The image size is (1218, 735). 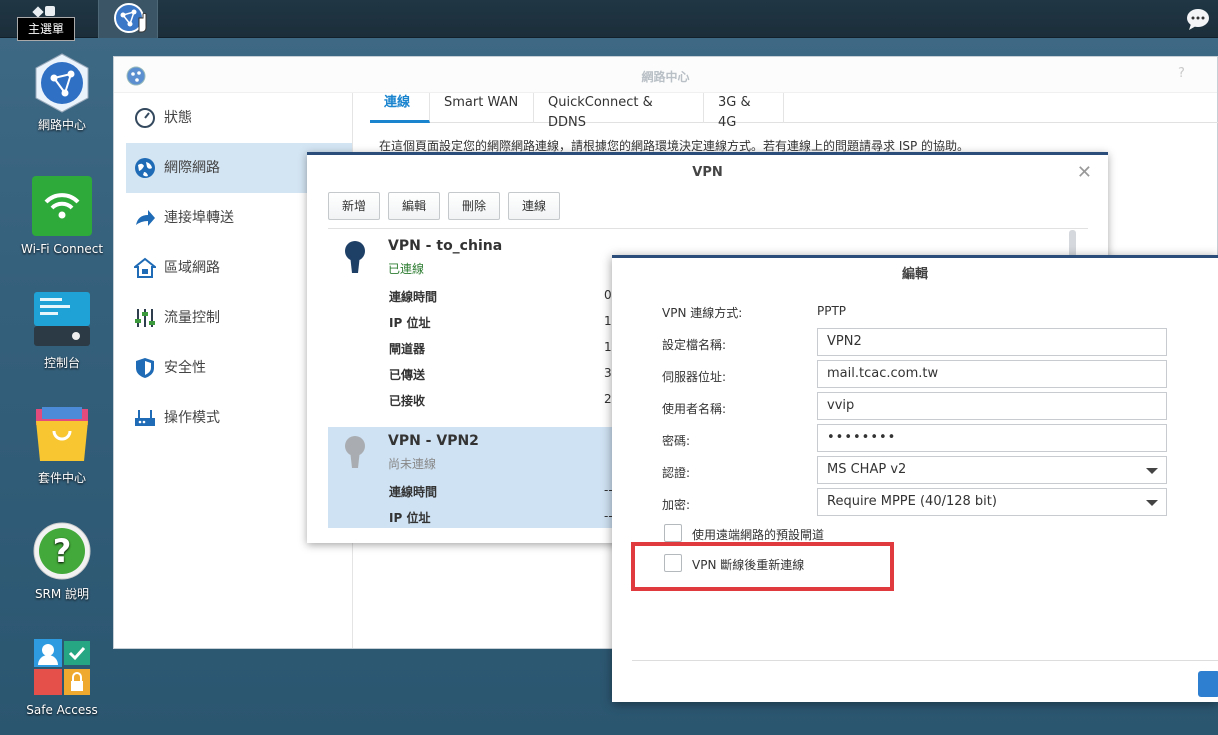 What do you see at coordinates (61, 363) in the screenshot?
I see `desktop-label: 控制台` at bounding box center [61, 363].